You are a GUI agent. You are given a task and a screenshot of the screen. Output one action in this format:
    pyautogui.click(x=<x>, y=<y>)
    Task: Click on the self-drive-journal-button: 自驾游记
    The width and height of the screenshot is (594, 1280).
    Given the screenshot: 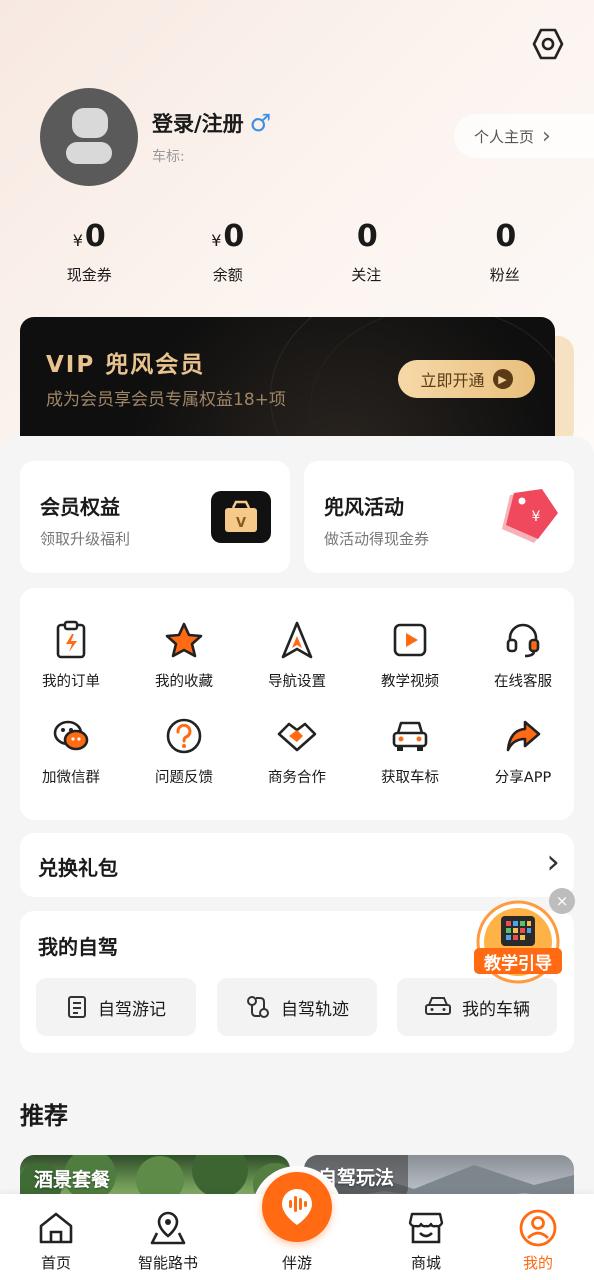 What is the action you would take?
    pyautogui.click(x=116, y=1007)
    